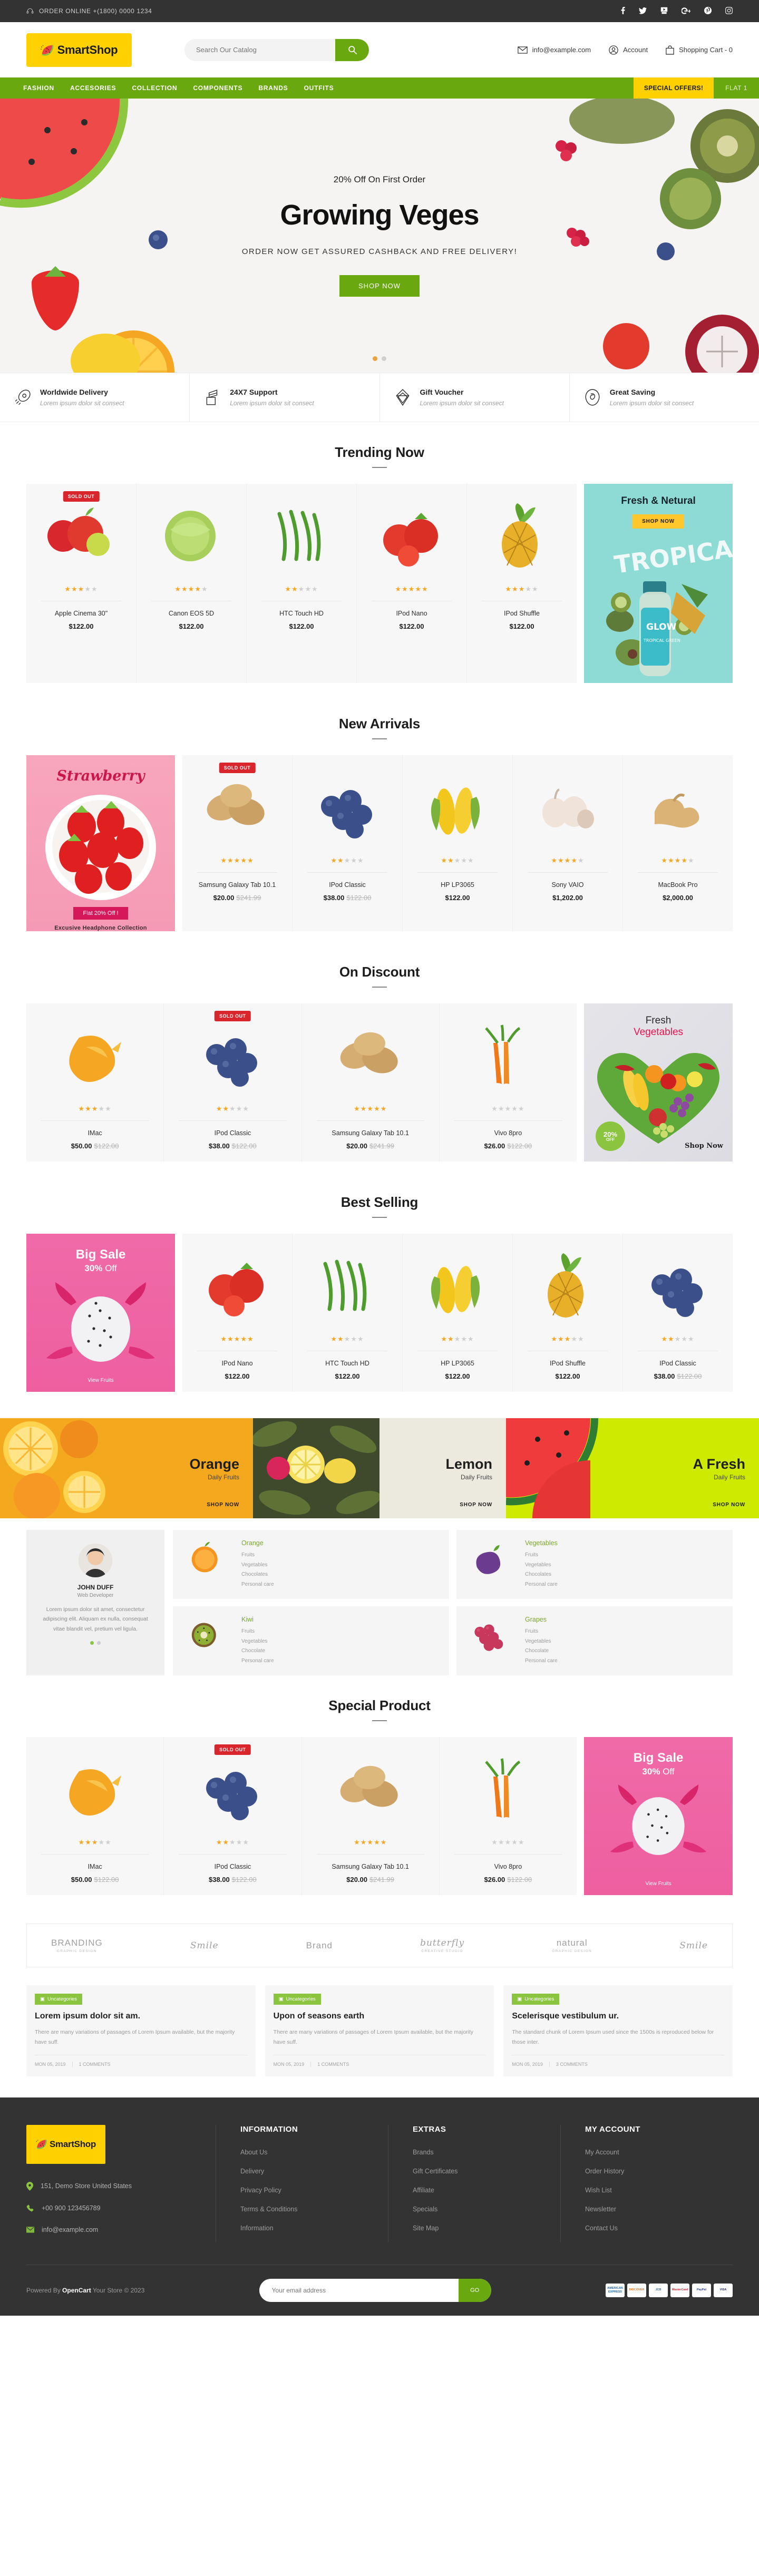 This screenshot has height=2576, width=759. Describe the element at coordinates (426, 2228) in the screenshot. I see `footer-link: Site Map` at that location.